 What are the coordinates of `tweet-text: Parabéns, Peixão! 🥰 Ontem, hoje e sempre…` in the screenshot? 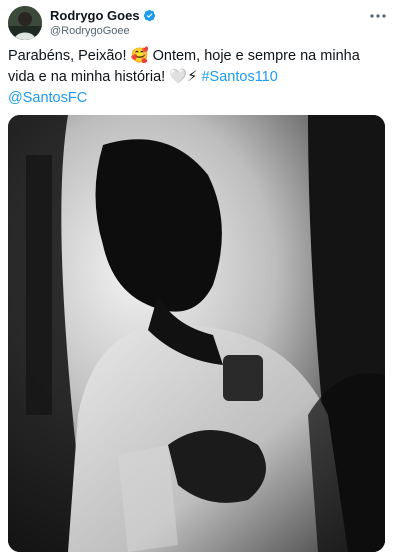 It's located at (198, 77).